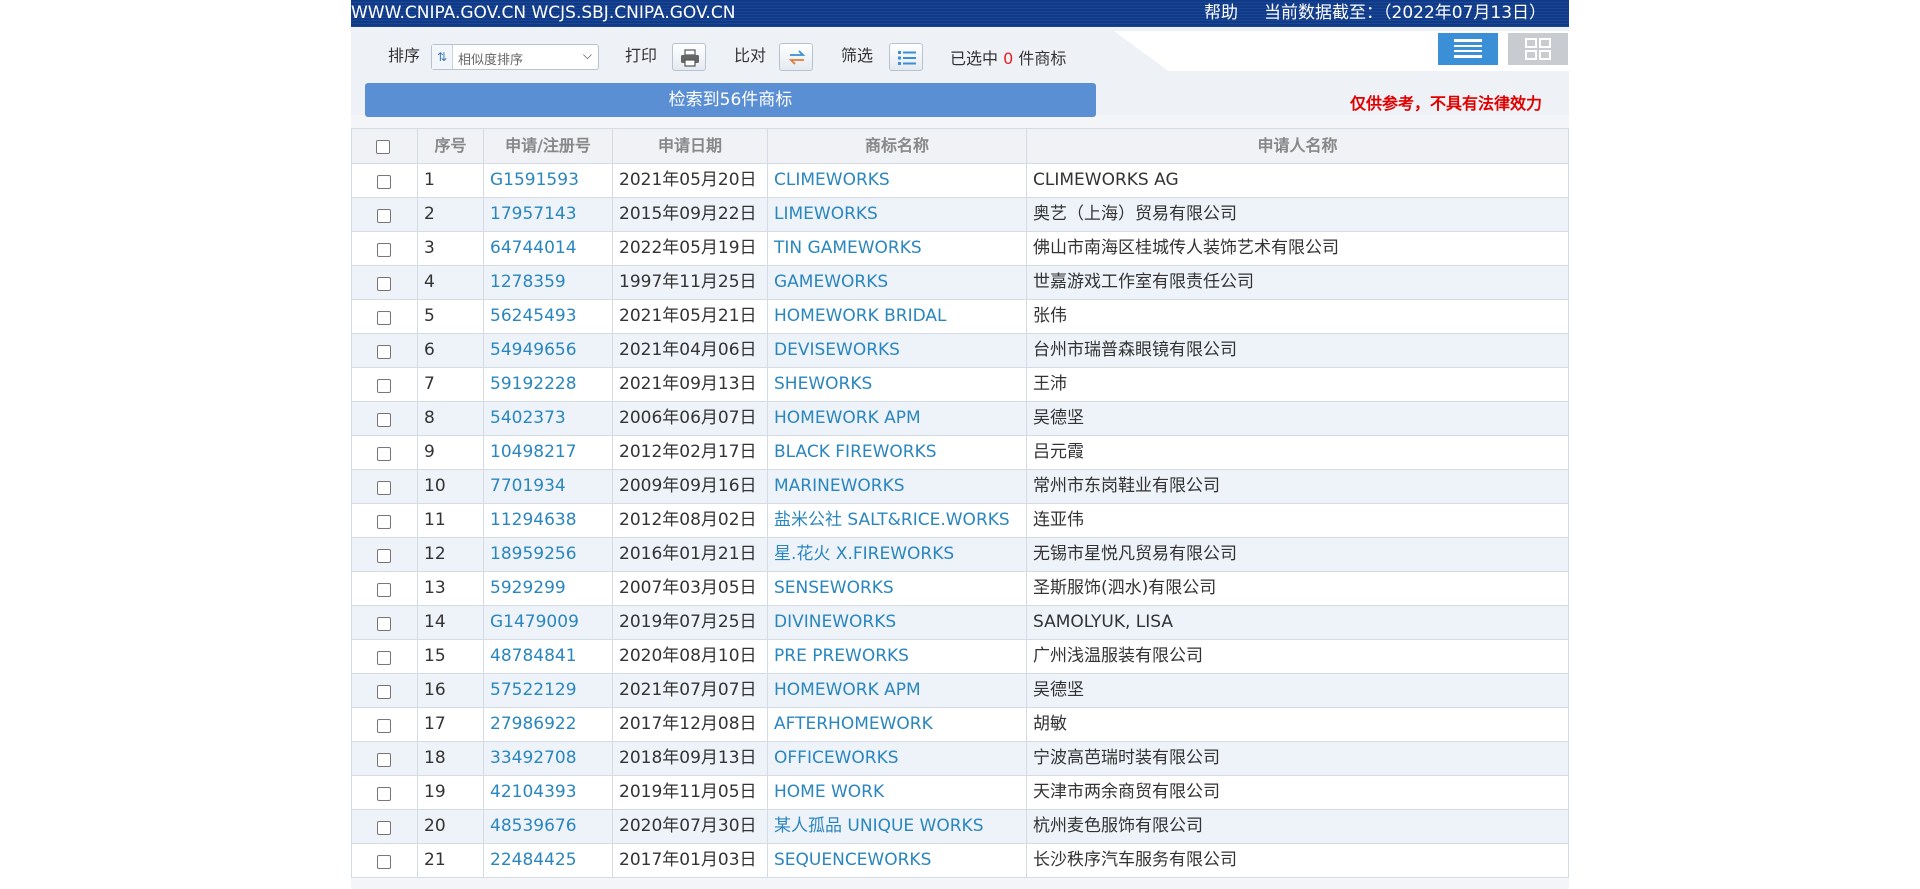  What do you see at coordinates (1008, 58) in the screenshot?
I see `selected-count: 0` at bounding box center [1008, 58].